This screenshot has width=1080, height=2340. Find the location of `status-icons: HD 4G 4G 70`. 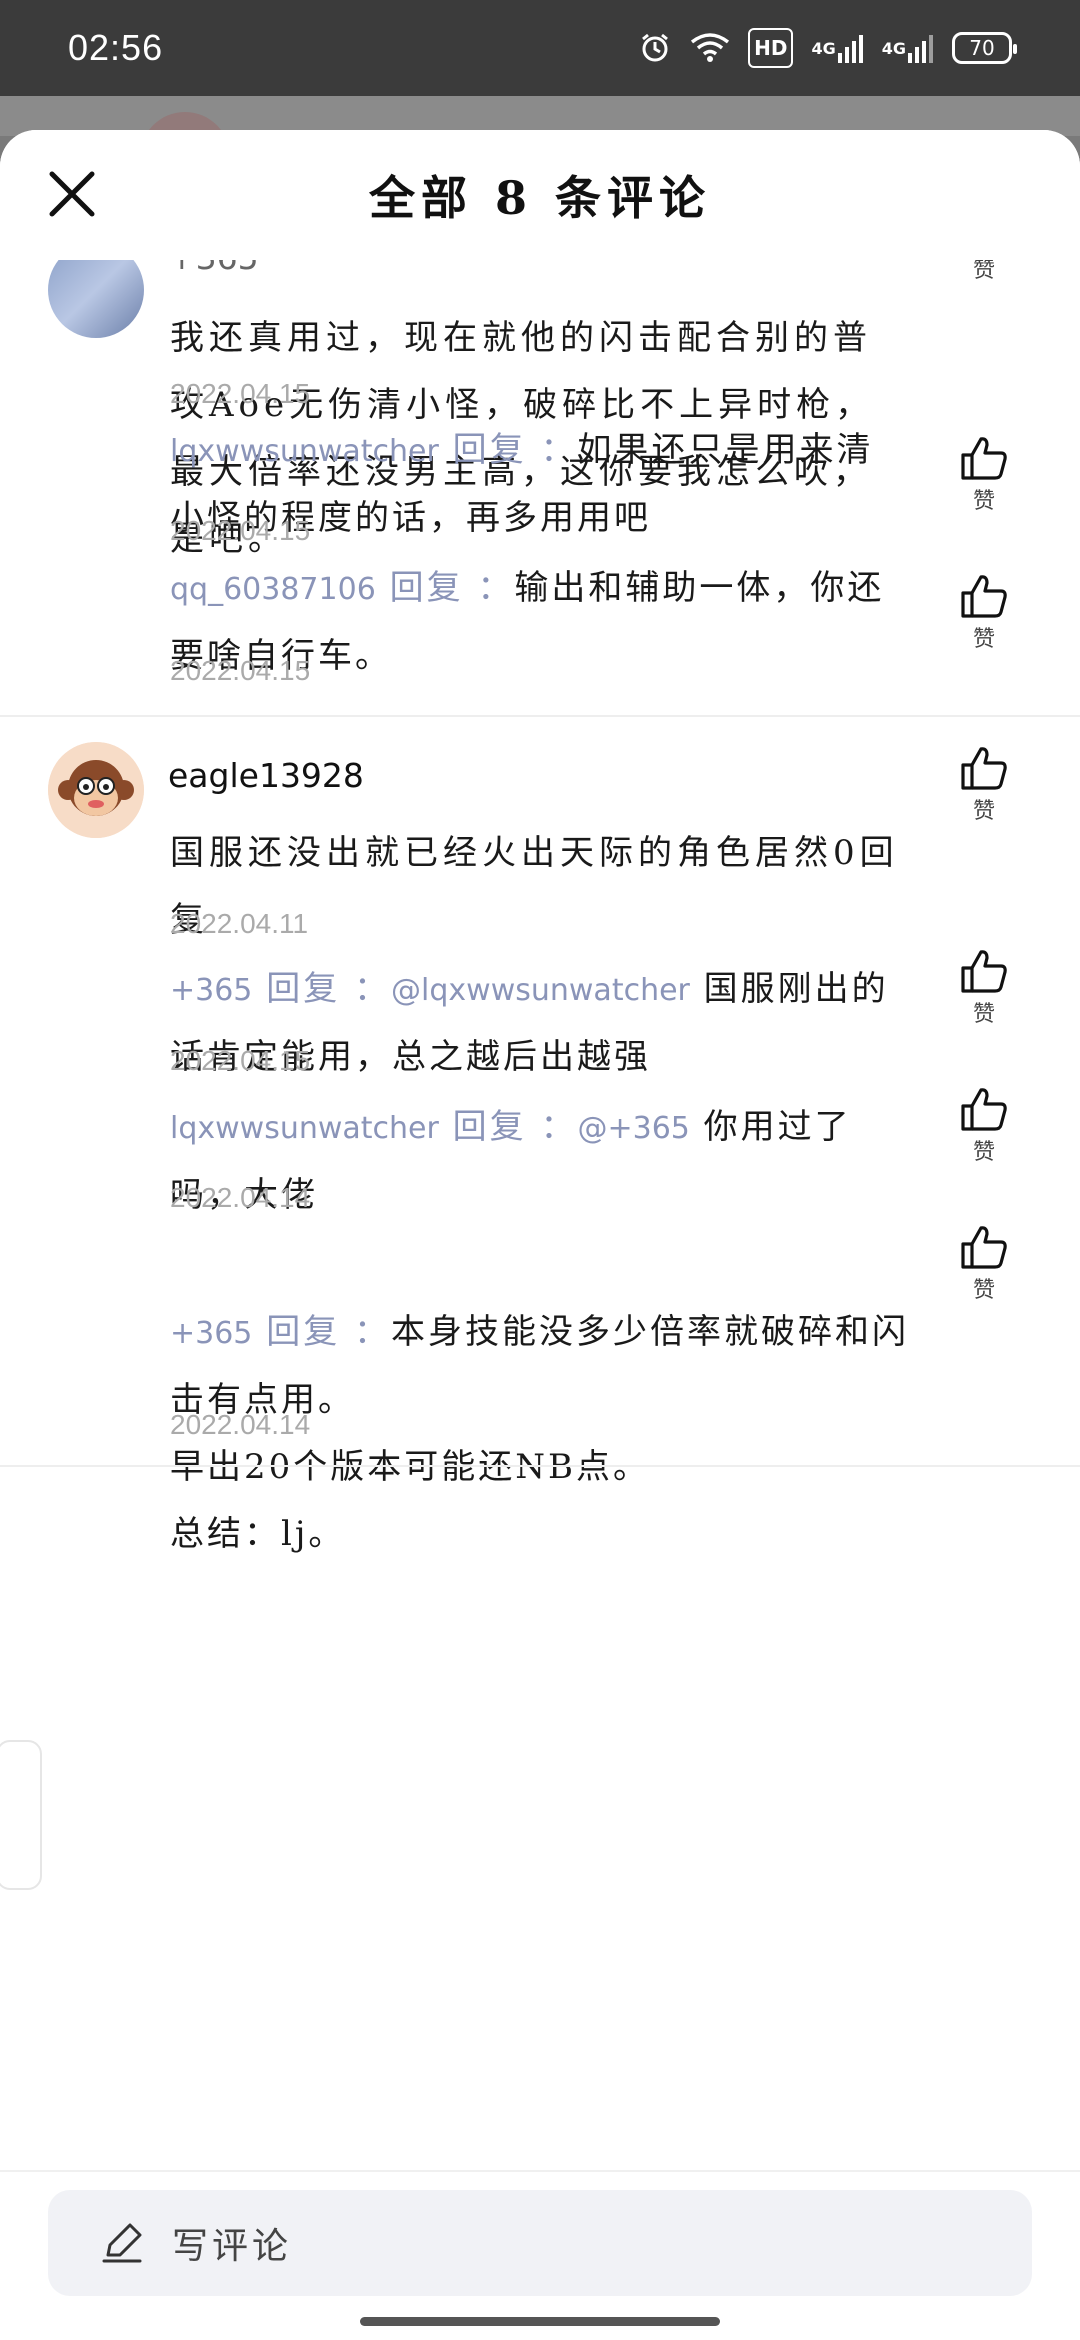

status-icons: HD 4G 4G 70 is located at coordinates (827, 48).